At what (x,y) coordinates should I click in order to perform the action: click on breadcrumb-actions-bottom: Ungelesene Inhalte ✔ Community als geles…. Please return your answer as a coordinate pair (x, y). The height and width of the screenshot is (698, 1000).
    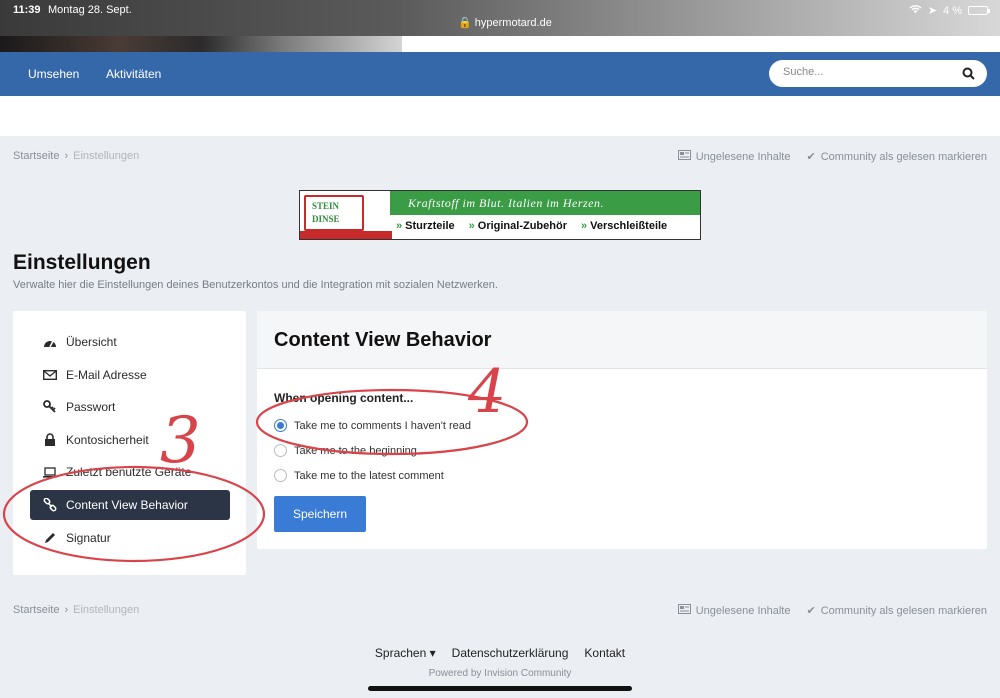
    Looking at the image, I should click on (832, 611).